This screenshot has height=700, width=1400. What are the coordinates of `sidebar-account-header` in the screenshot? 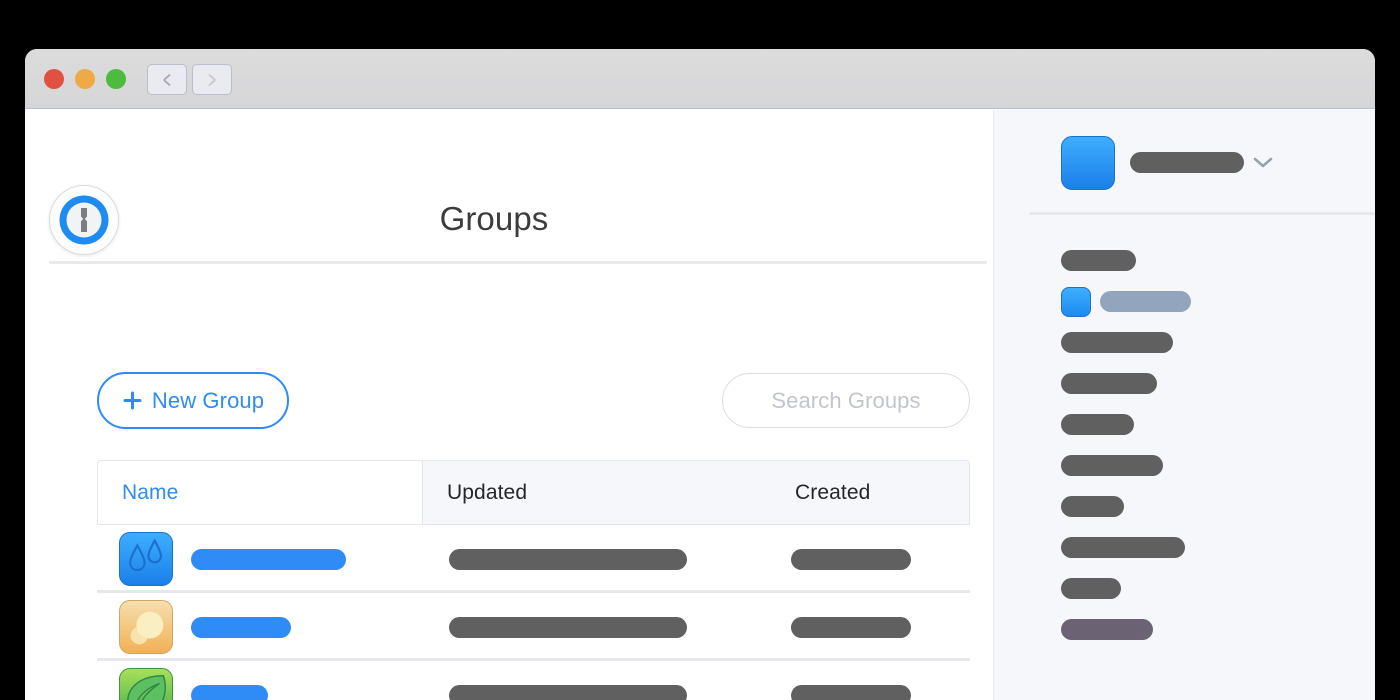 It's located at (1184, 161).